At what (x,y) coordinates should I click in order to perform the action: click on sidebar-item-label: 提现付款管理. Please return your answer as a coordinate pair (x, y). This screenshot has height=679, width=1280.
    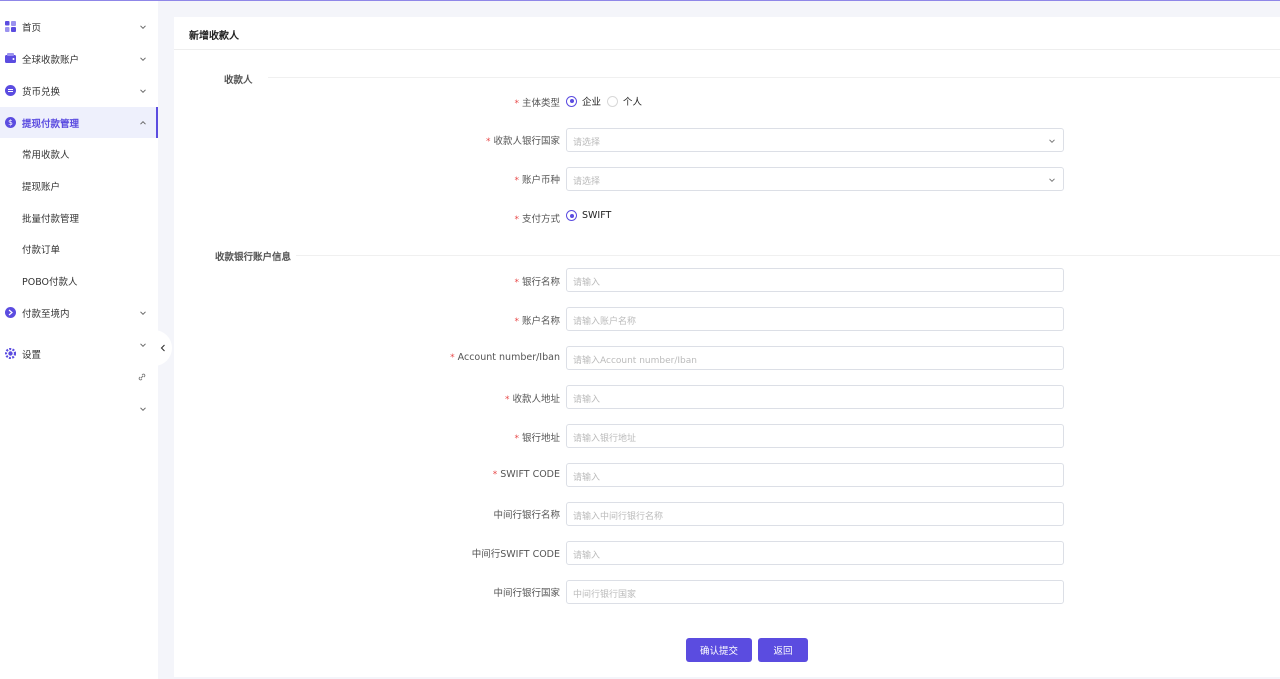
    Looking at the image, I should click on (51, 124).